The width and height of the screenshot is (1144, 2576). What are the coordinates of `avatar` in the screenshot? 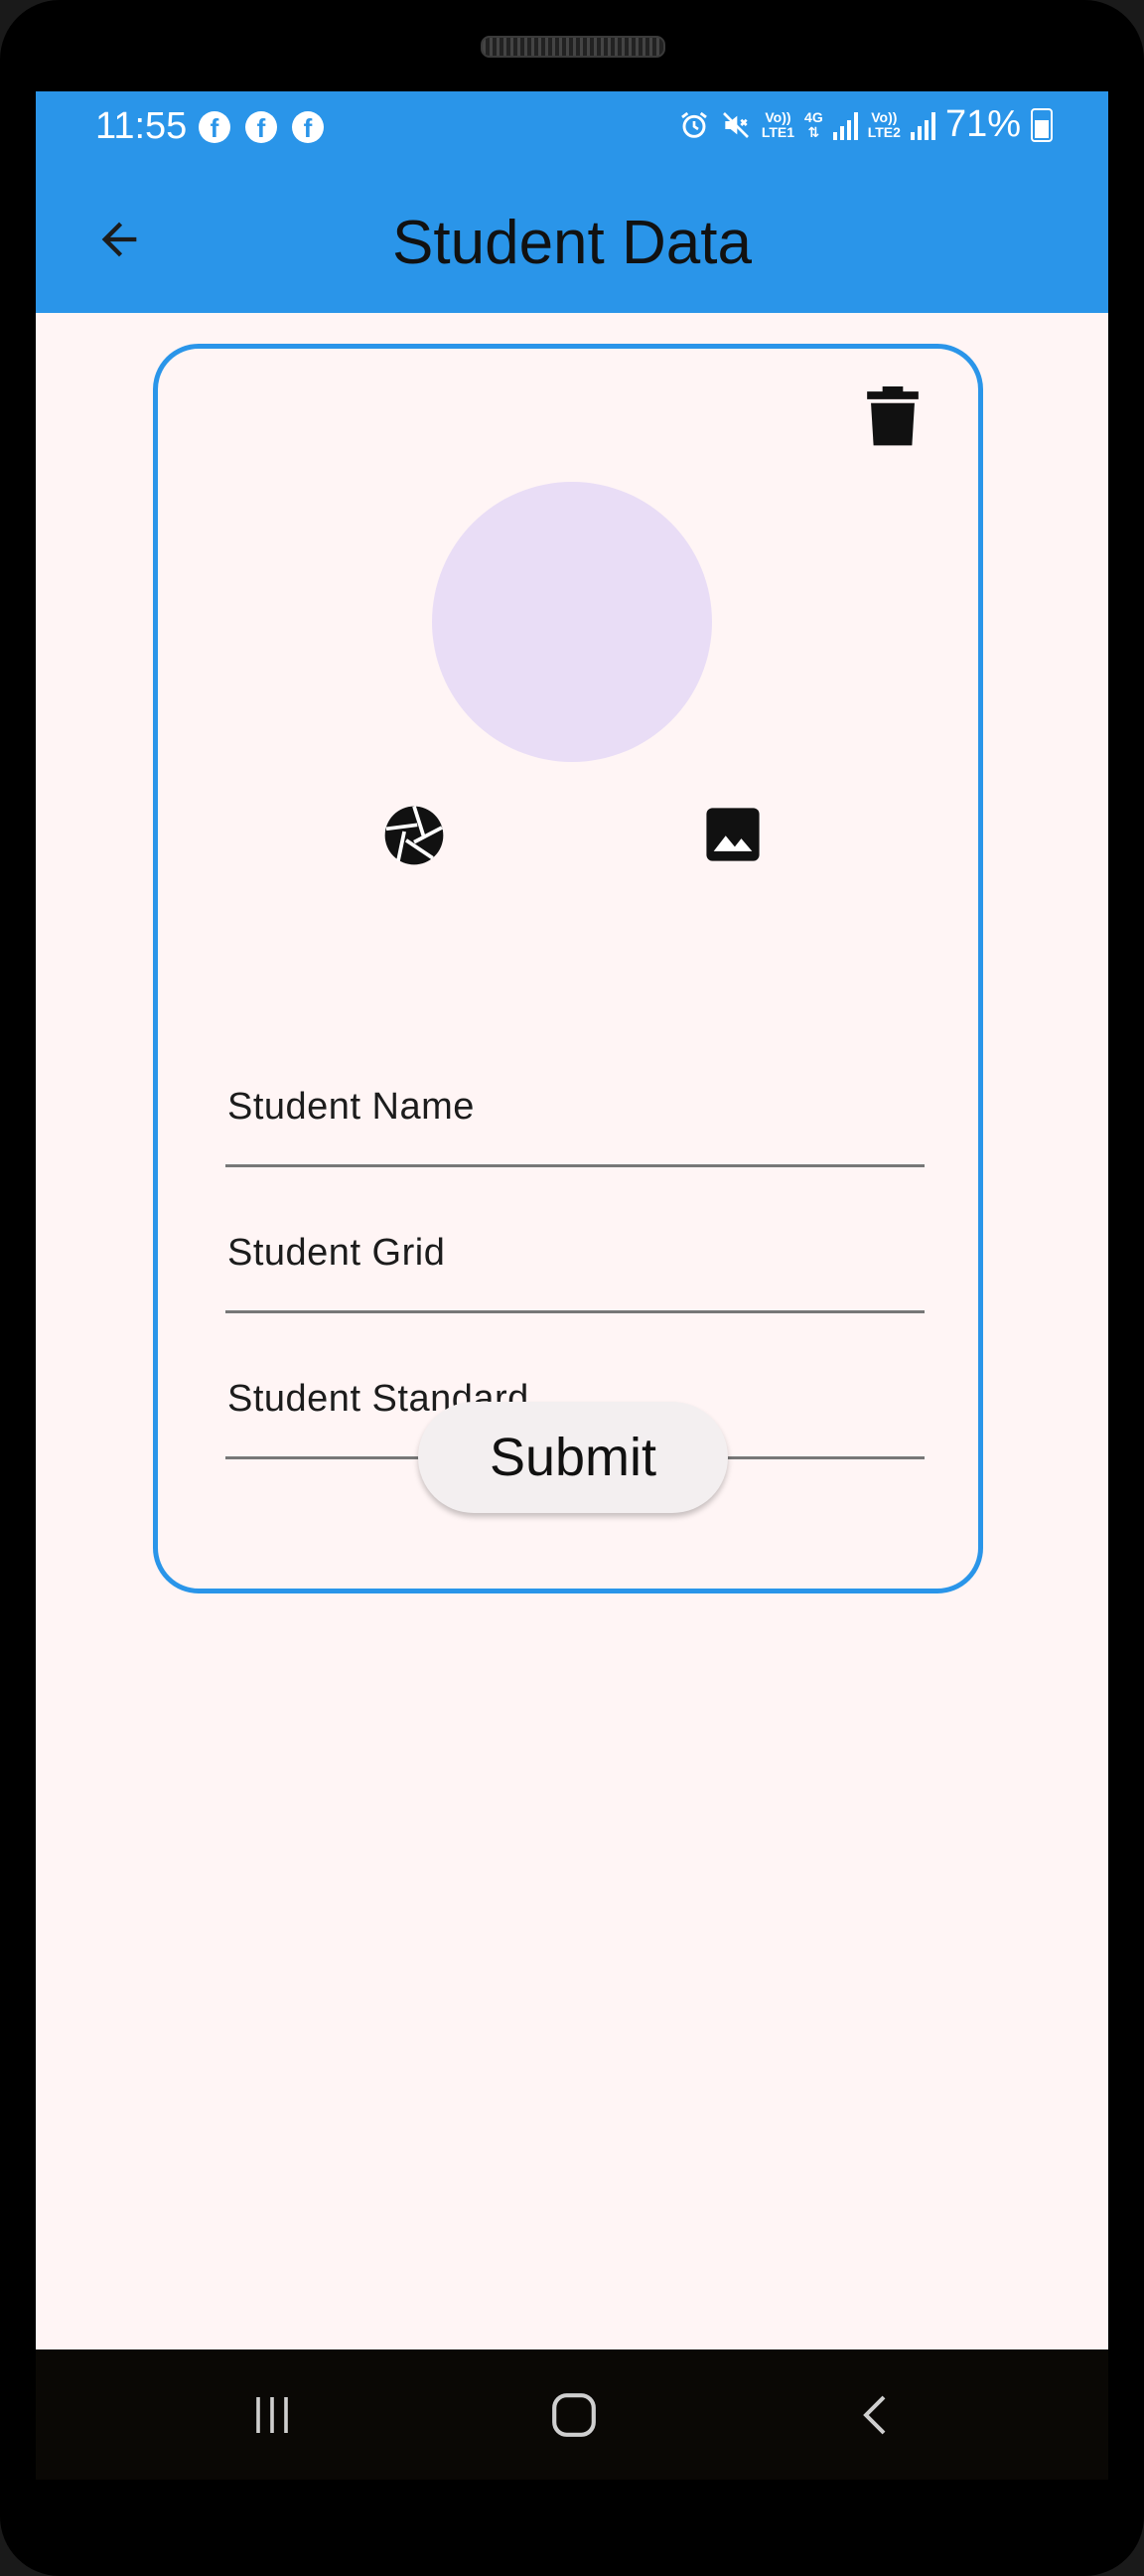 It's located at (572, 622).